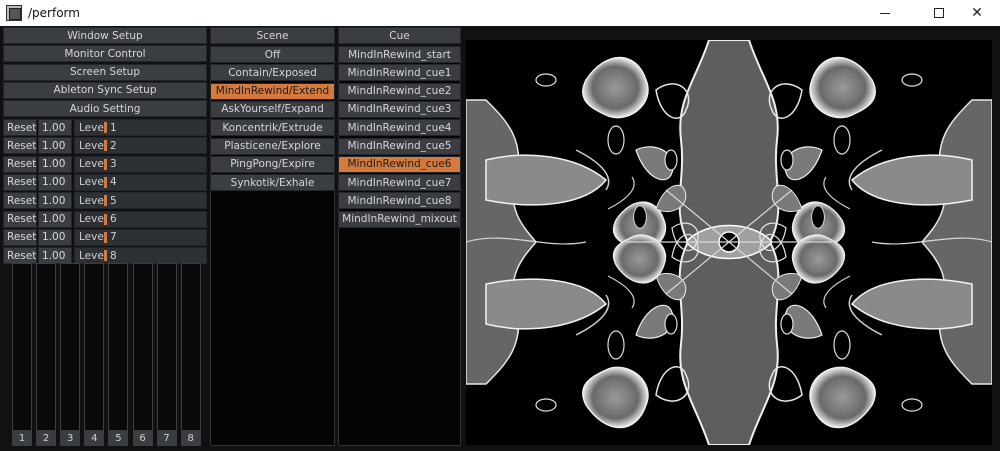  Describe the element at coordinates (105, 90) in the screenshot. I see `ableton-sync-setup-button: Ableton Sync Setup` at that location.